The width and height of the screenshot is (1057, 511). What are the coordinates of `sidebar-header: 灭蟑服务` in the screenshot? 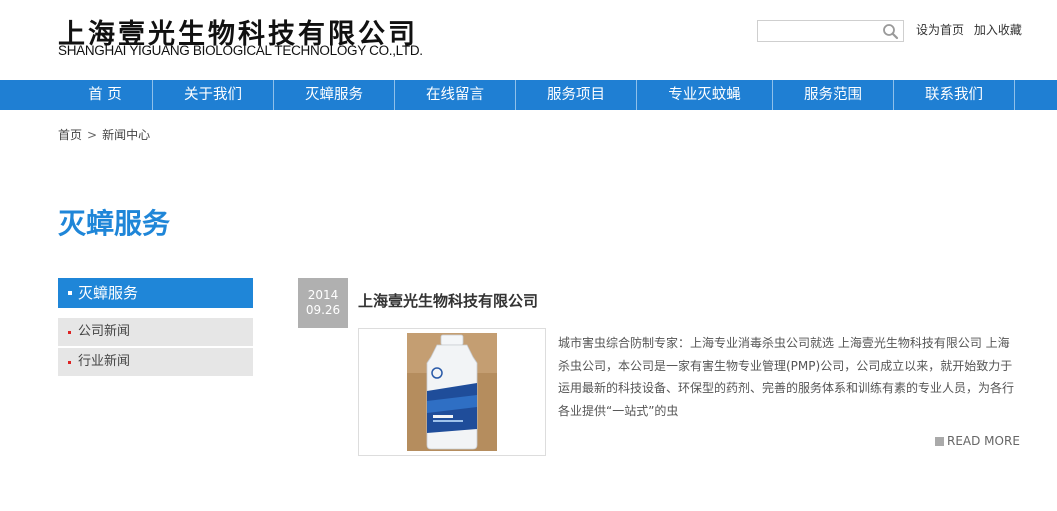 It's located at (155, 293).